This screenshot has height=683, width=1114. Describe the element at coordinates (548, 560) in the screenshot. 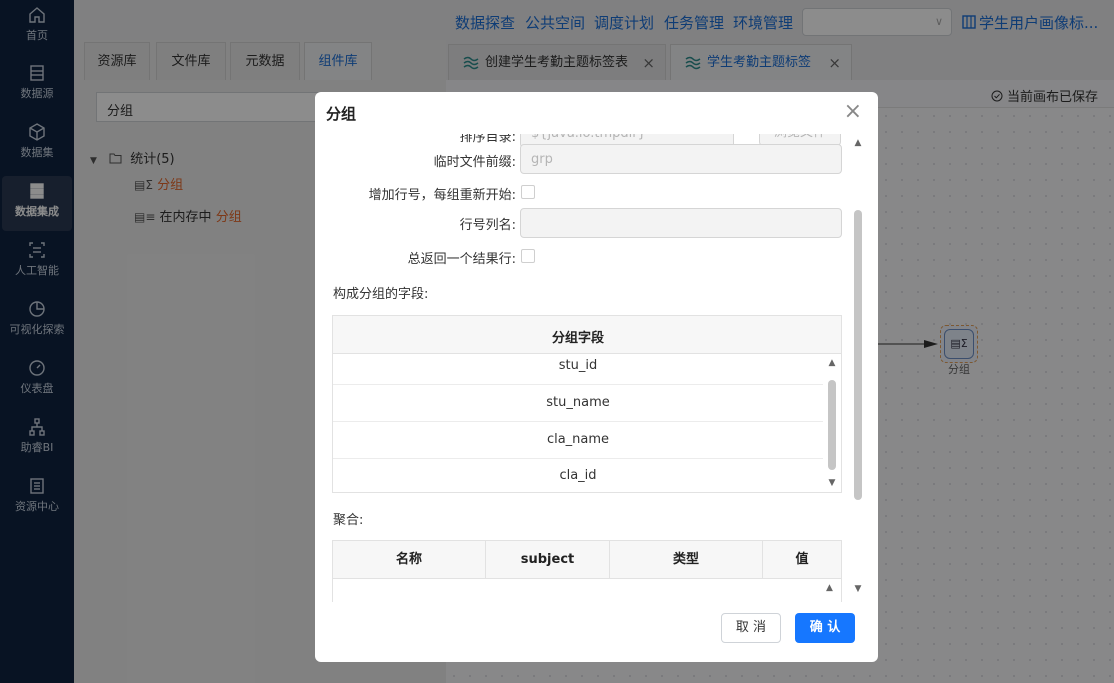

I see `agg-col-subject: subject` at that location.